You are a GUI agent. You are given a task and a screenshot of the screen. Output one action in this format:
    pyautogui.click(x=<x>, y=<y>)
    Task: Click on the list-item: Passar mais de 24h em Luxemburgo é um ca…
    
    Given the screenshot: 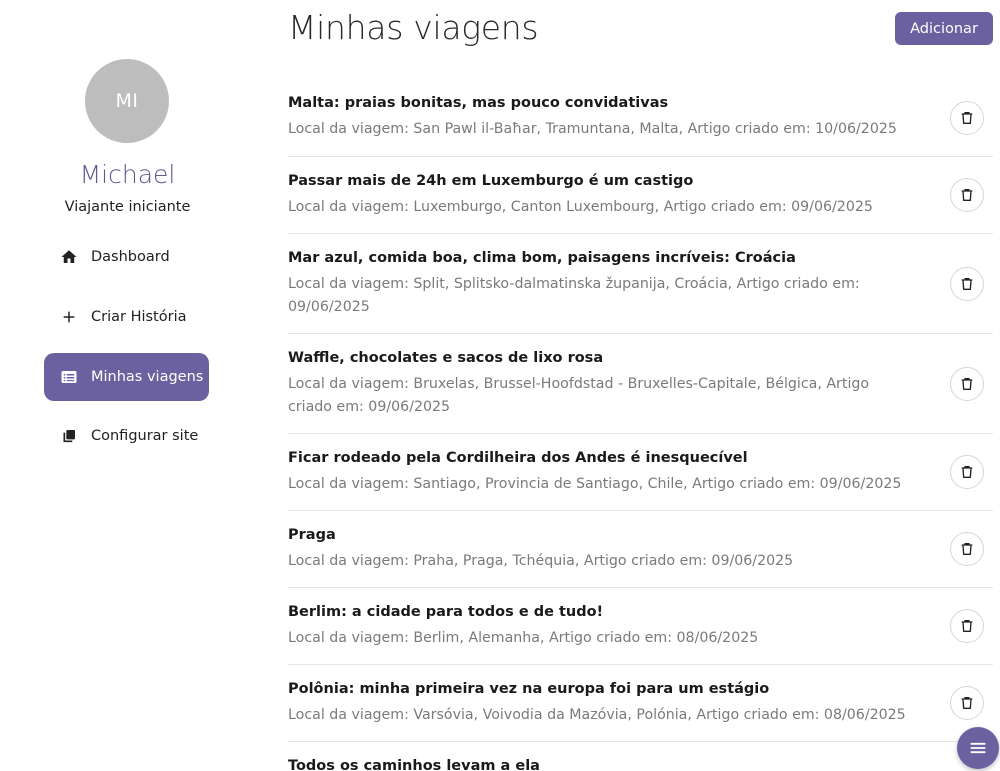 What is the action you would take?
    pyautogui.click(x=640, y=195)
    